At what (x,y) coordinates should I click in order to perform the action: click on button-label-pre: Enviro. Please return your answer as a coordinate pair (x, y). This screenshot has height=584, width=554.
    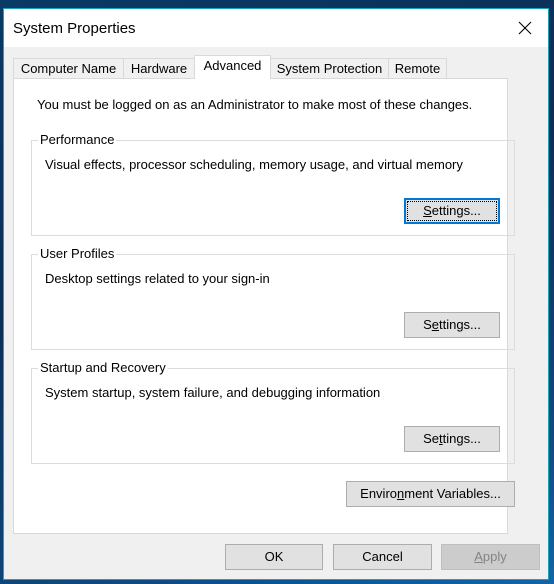
    Looking at the image, I should click on (379, 493).